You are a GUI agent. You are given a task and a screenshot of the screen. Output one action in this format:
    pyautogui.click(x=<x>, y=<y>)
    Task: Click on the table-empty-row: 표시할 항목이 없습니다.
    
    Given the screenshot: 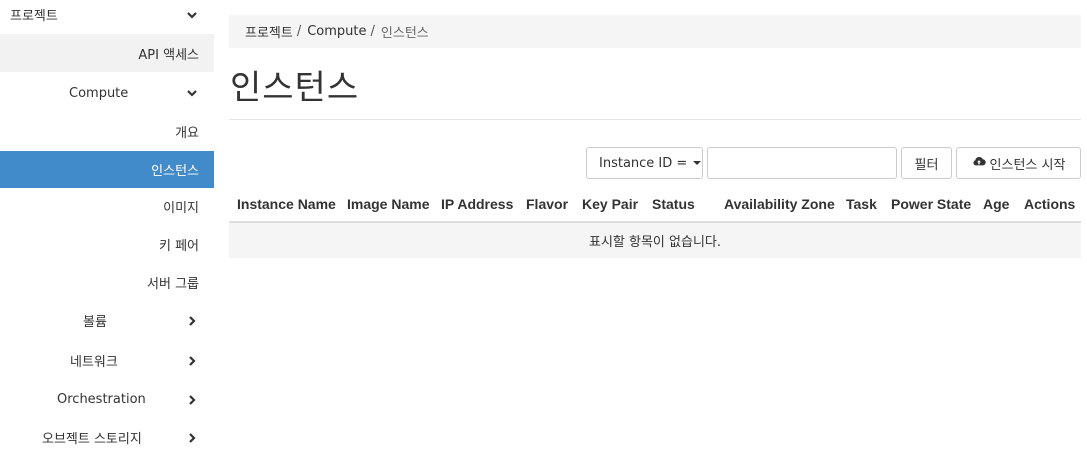 What is the action you would take?
    pyautogui.click(x=655, y=240)
    